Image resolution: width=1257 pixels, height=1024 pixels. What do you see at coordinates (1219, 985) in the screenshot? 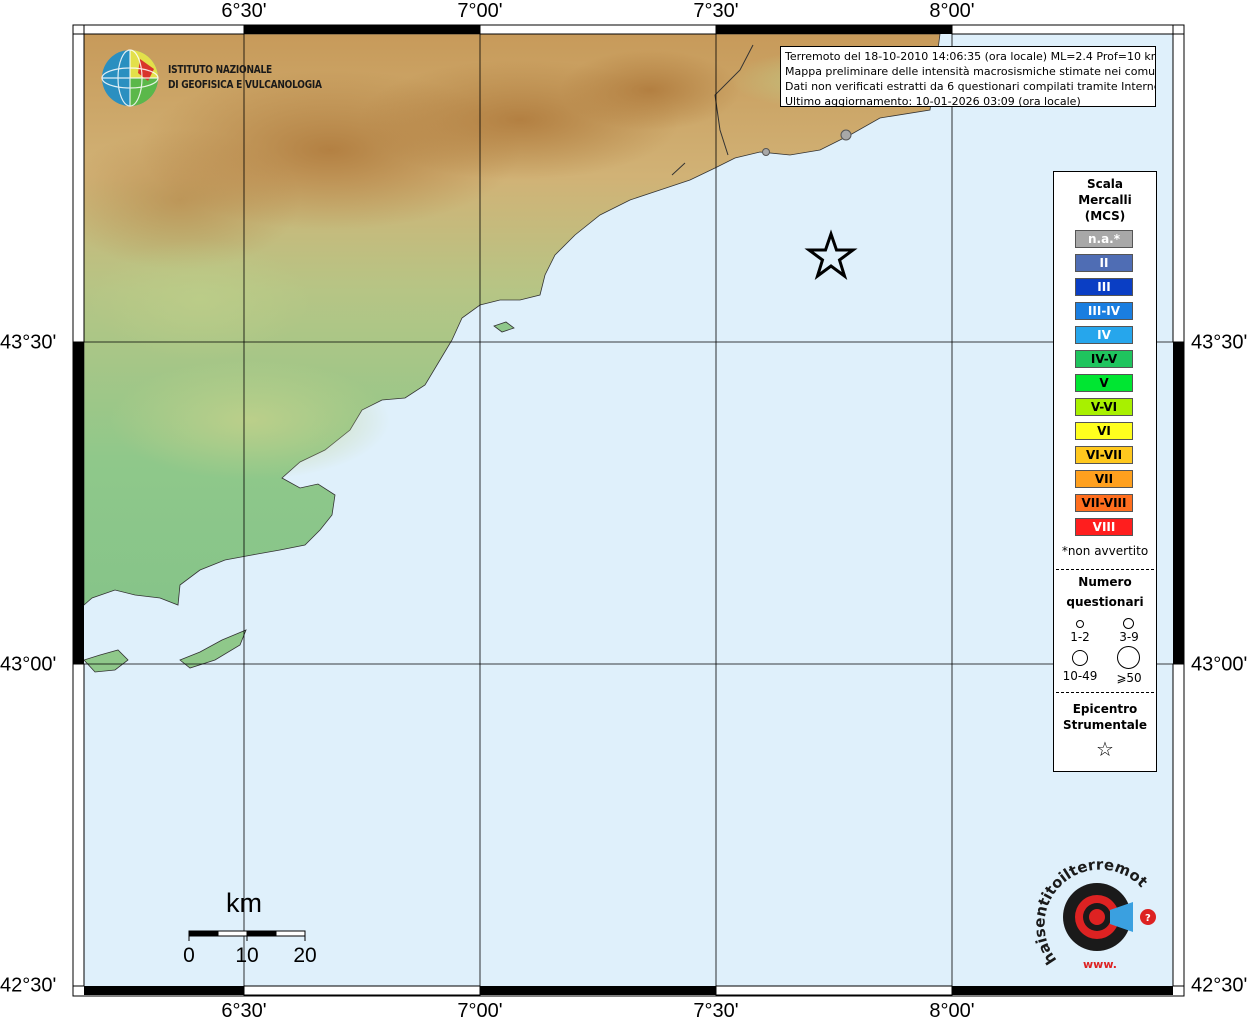
I see `lat-label-right: 42°30'` at bounding box center [1219, 985].